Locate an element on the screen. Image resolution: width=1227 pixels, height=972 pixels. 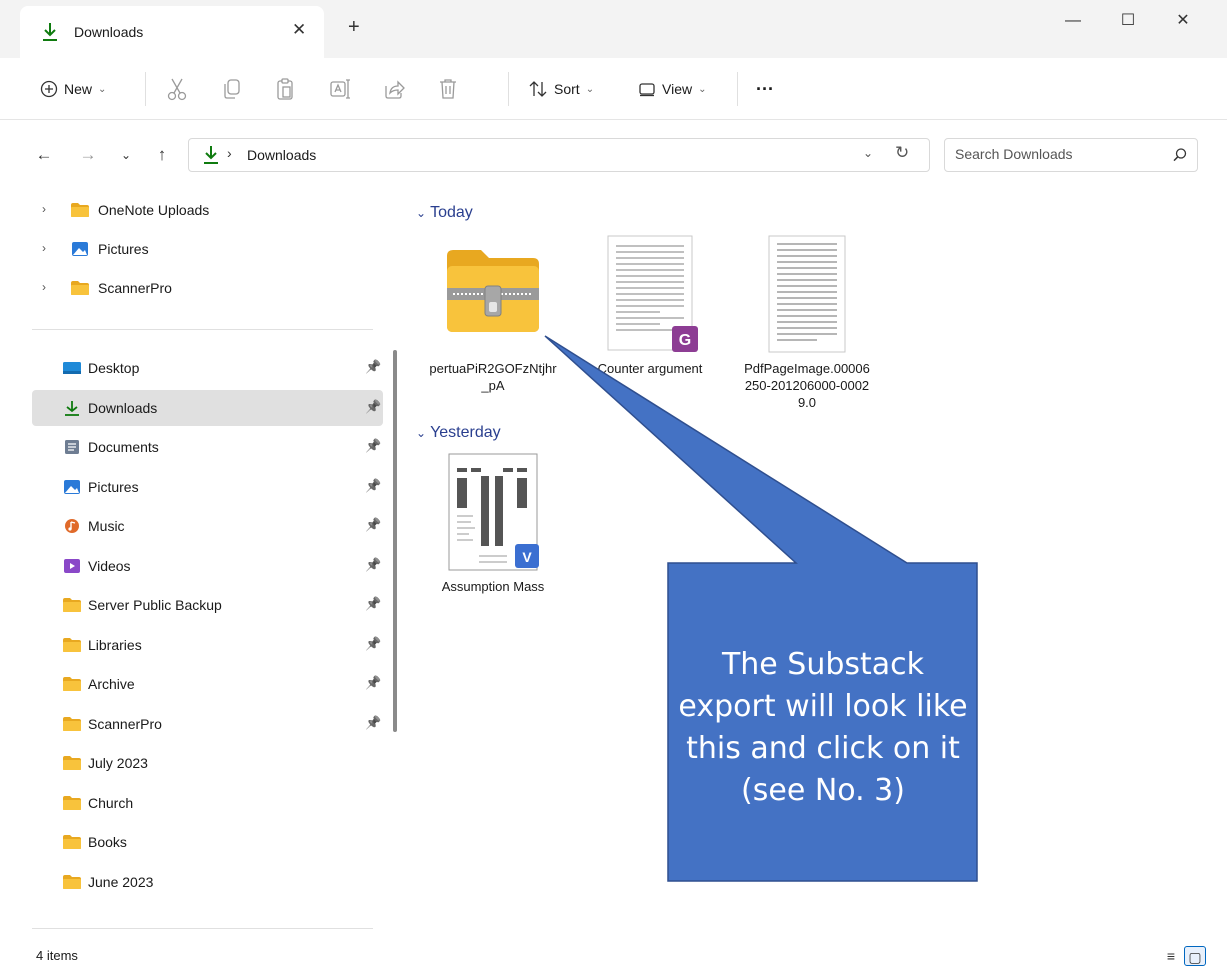
sidebar-item-label: Videos is located at coordinates (109, 565).